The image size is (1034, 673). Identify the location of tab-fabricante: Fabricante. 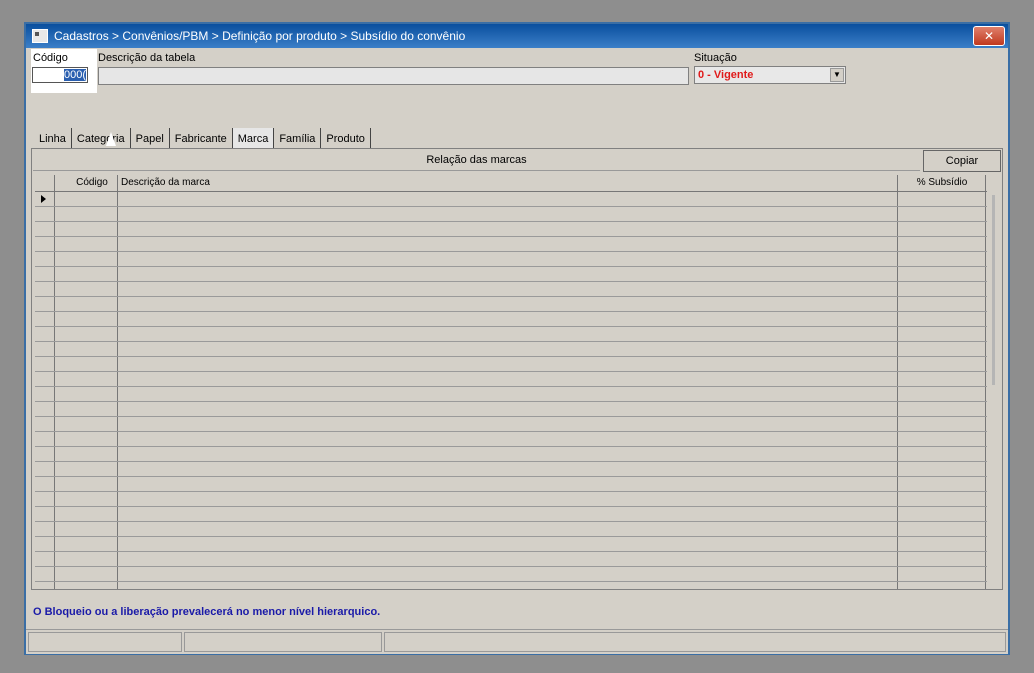
(201, 138).